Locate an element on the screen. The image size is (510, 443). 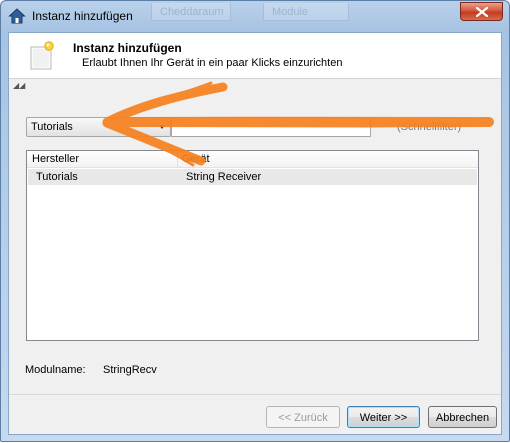
next-button: Weiter >> is located at coordinates (383, 417).